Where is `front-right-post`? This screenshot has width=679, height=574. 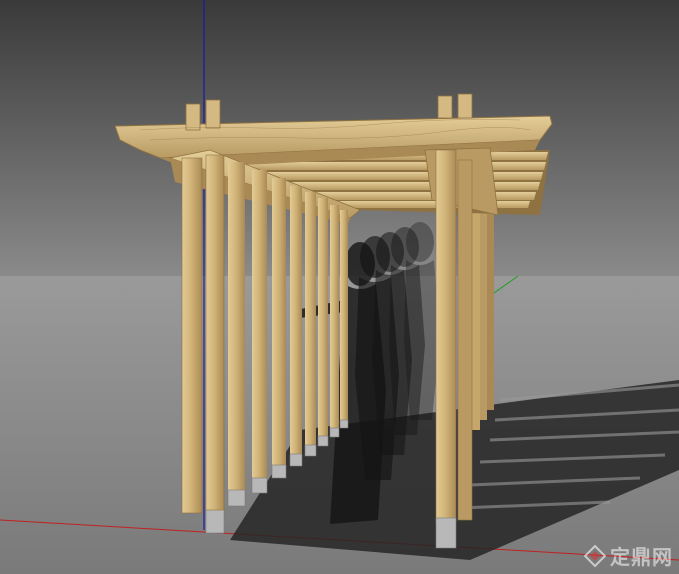 front-right-post is located at coordinates (454, 349).